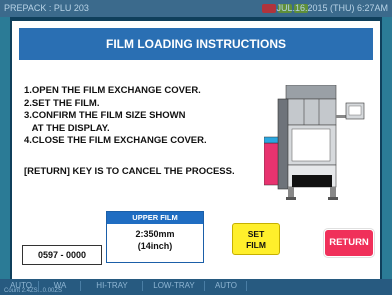 This screenshot has height=295, width=392. What do you see at coordinates (256, 245) in the screenshot?
I see `set-film-label-line2: FILM` at bounding box center [256, 245].